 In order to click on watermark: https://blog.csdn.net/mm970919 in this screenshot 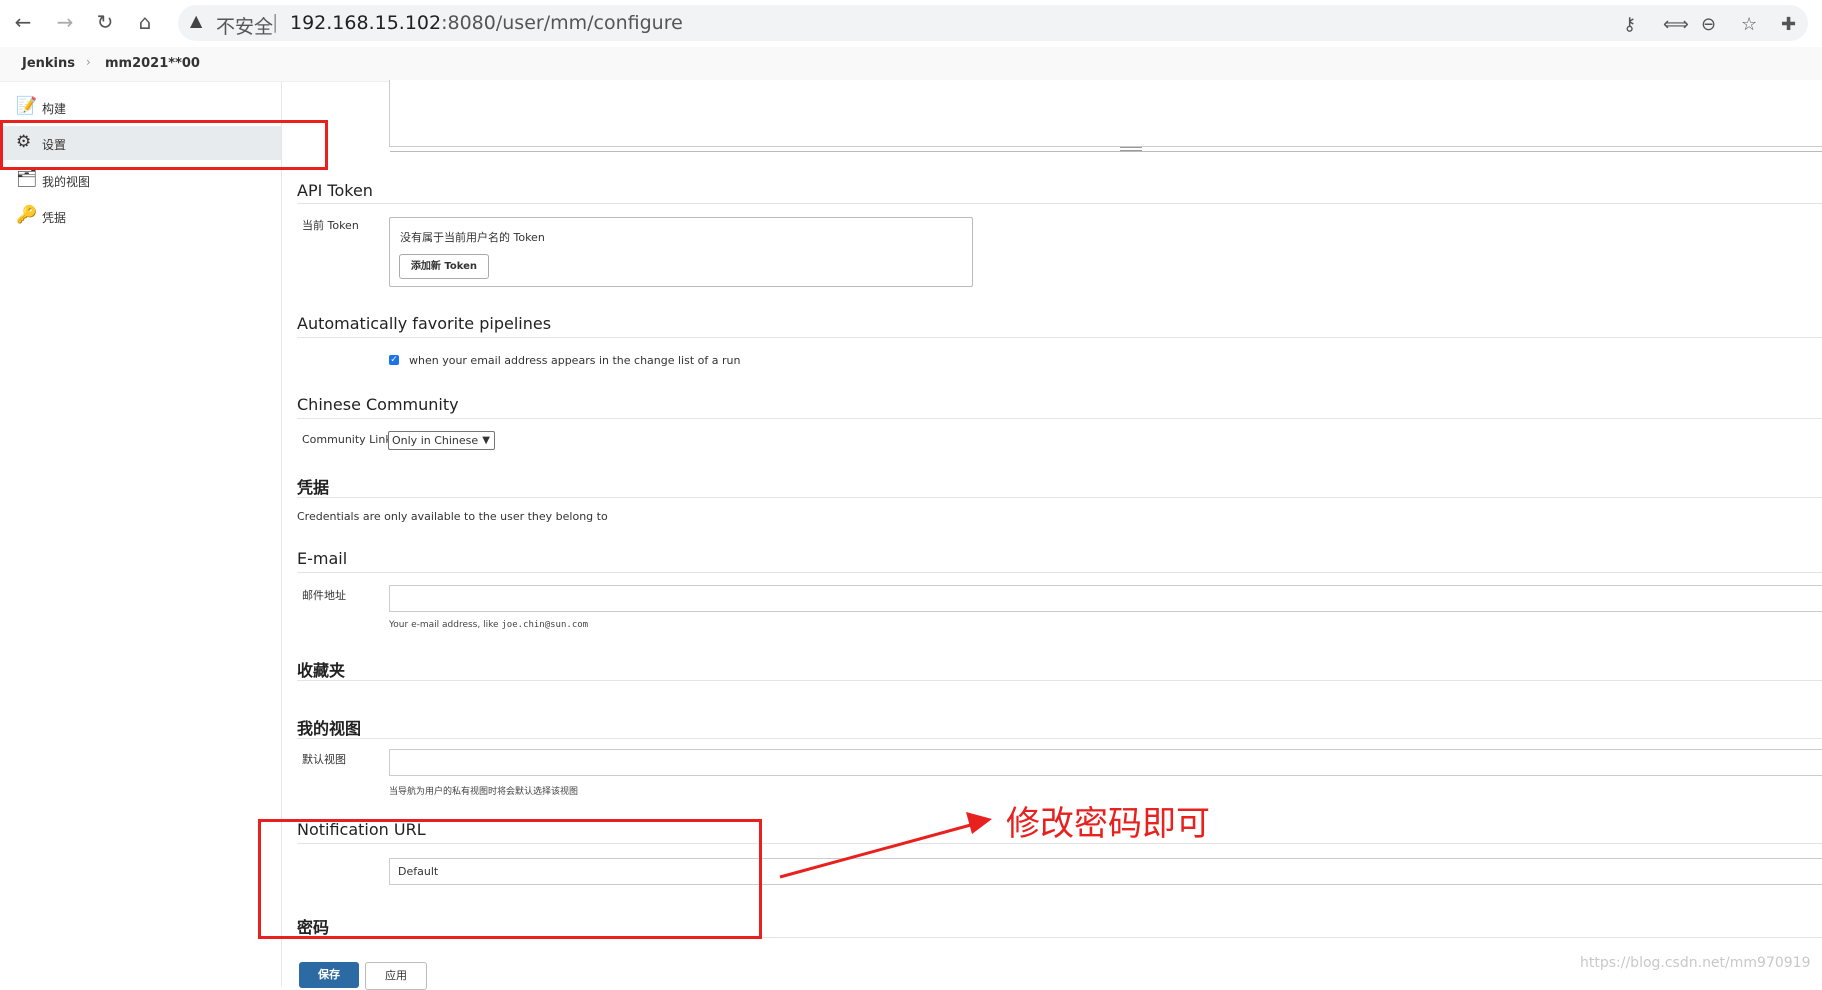, I will do `click(1695, 963)`.